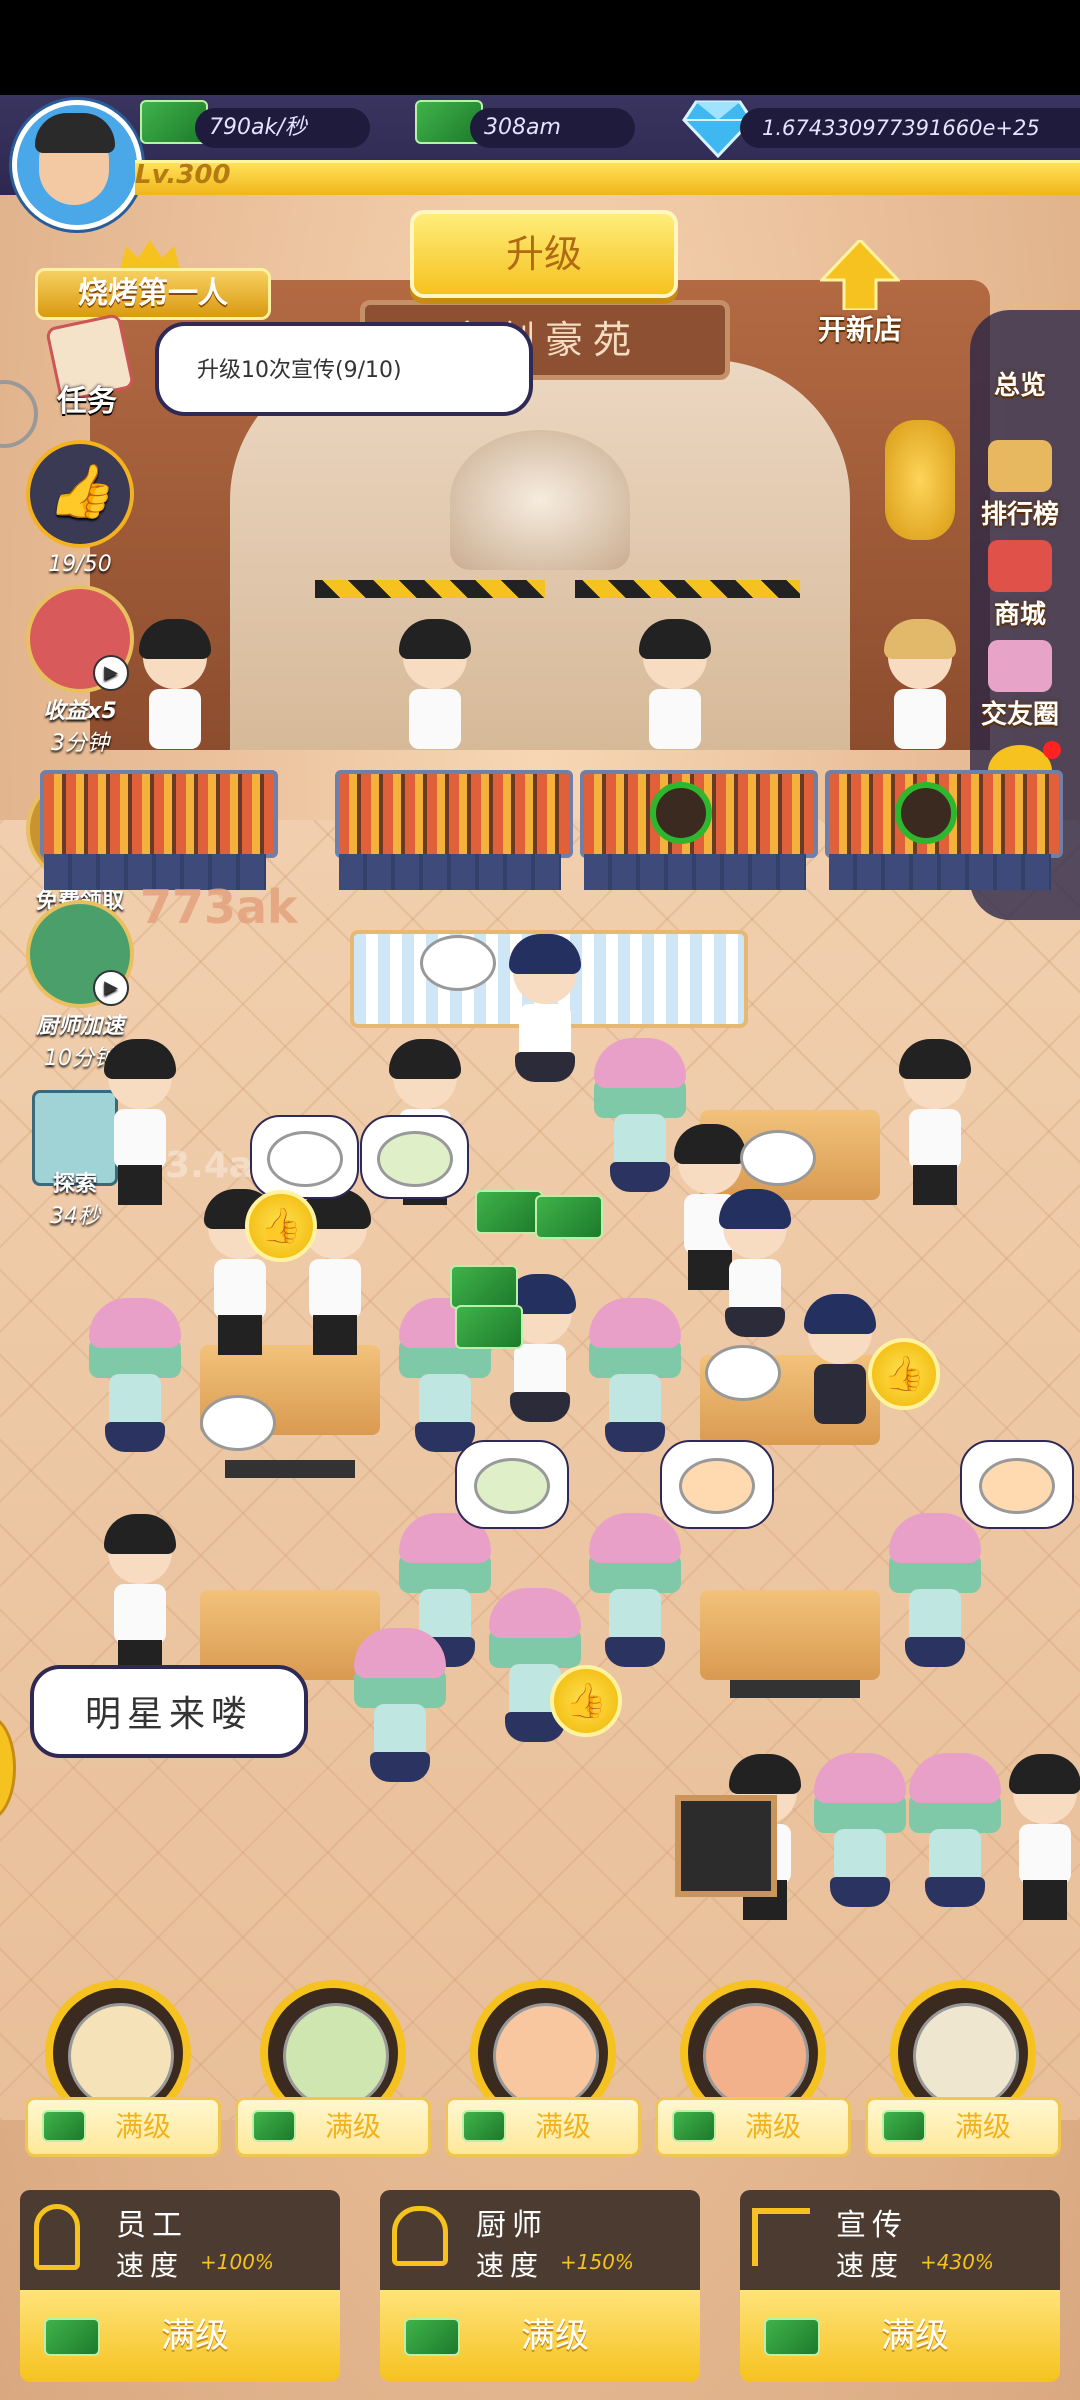  Describe the element at coordinates (562, 2126) in the screenshot. I see `dish-3-max-label: 满级` at that location.